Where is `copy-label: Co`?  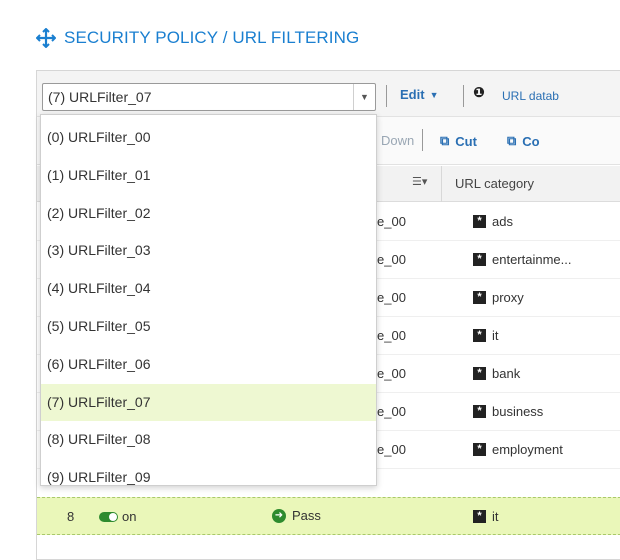 copy-label: Co is located at coordinates (531, 141).